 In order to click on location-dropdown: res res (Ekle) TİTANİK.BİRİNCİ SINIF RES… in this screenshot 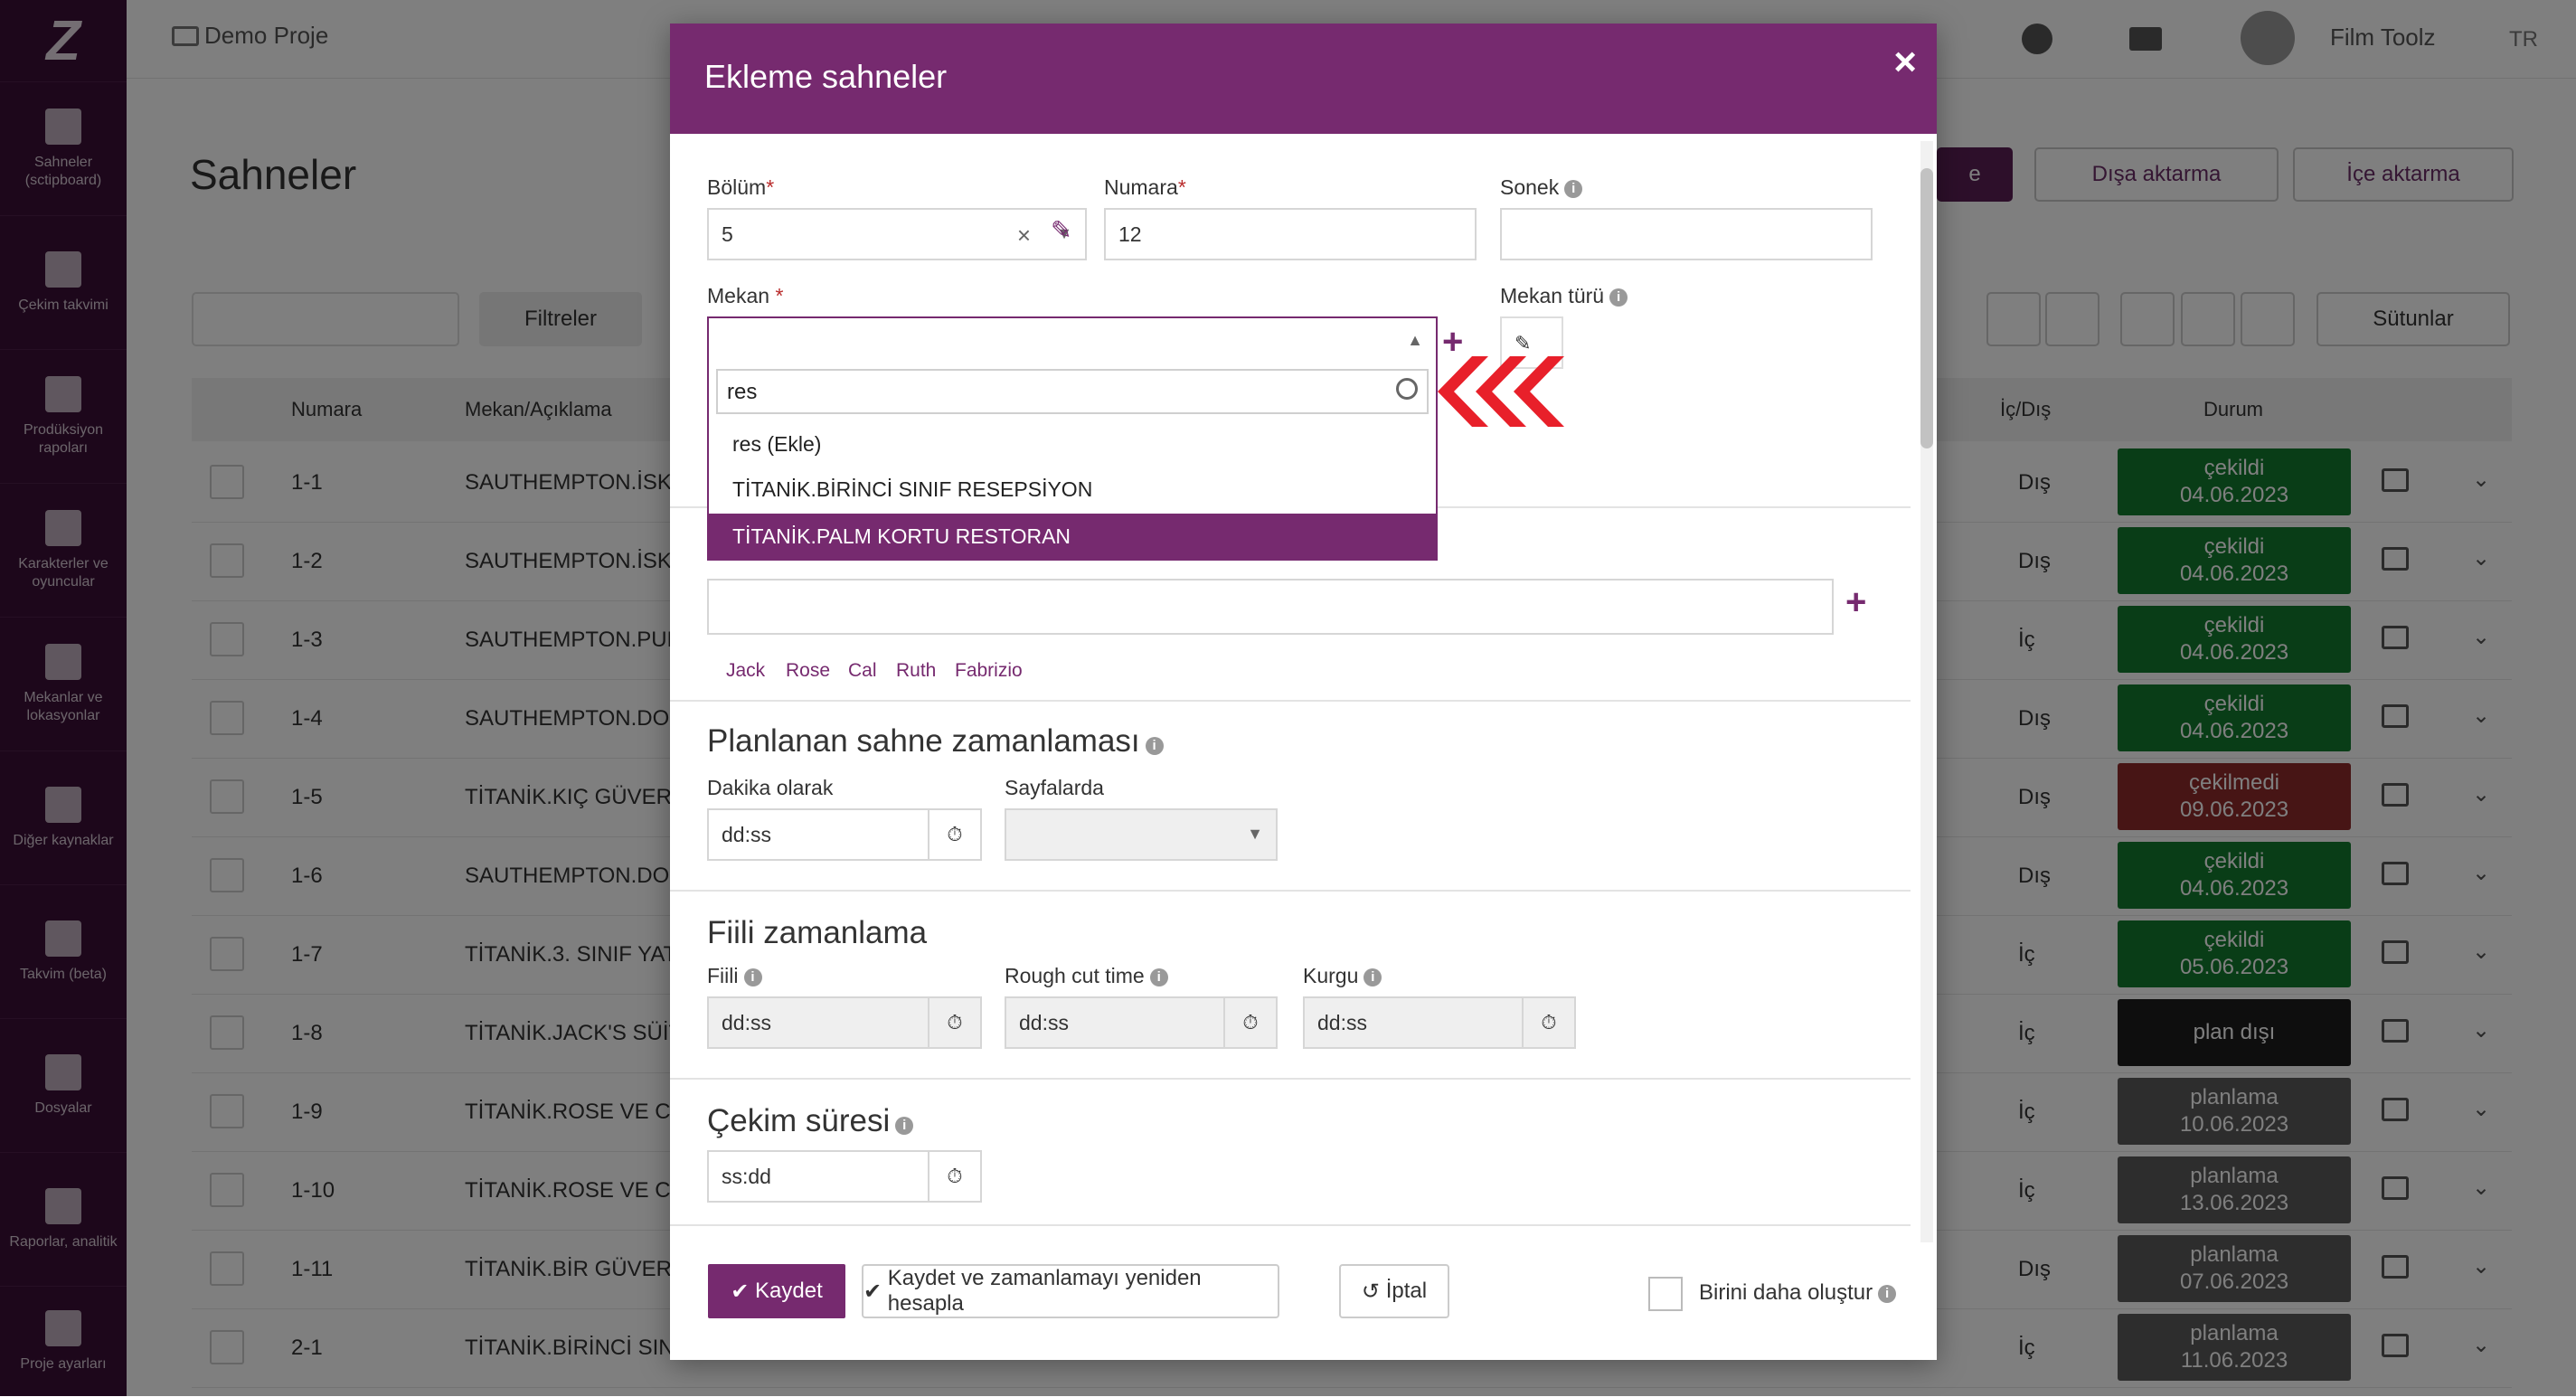, I will do `click(1072, 462)`.